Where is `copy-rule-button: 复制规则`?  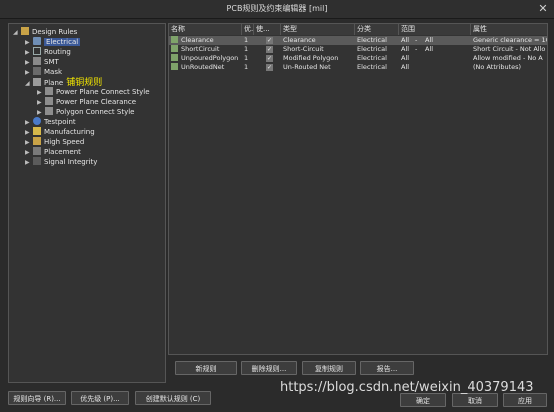
copy-rule-button: 复制规则 is located at coordinates (329, 368).